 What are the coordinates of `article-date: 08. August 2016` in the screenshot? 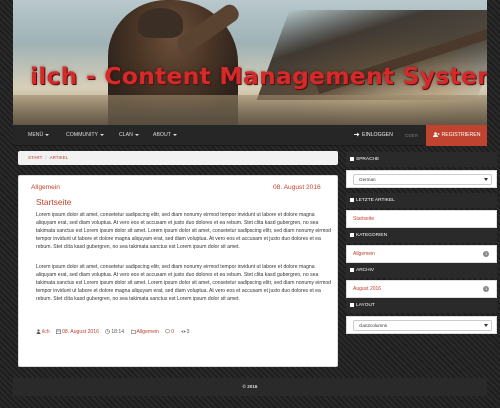 It's located at (297, 187).